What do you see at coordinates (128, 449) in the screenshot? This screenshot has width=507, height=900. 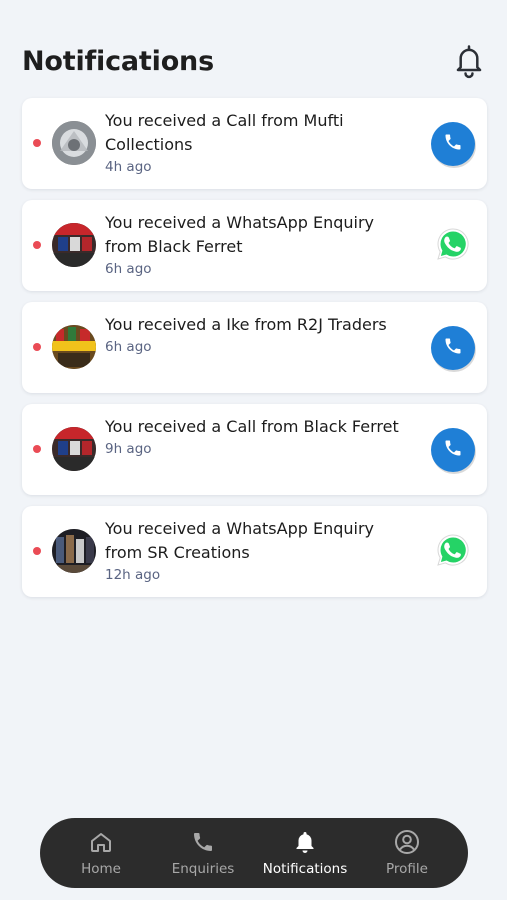 I see `notification-time: 9h ago` at bounding box center [128, 449].